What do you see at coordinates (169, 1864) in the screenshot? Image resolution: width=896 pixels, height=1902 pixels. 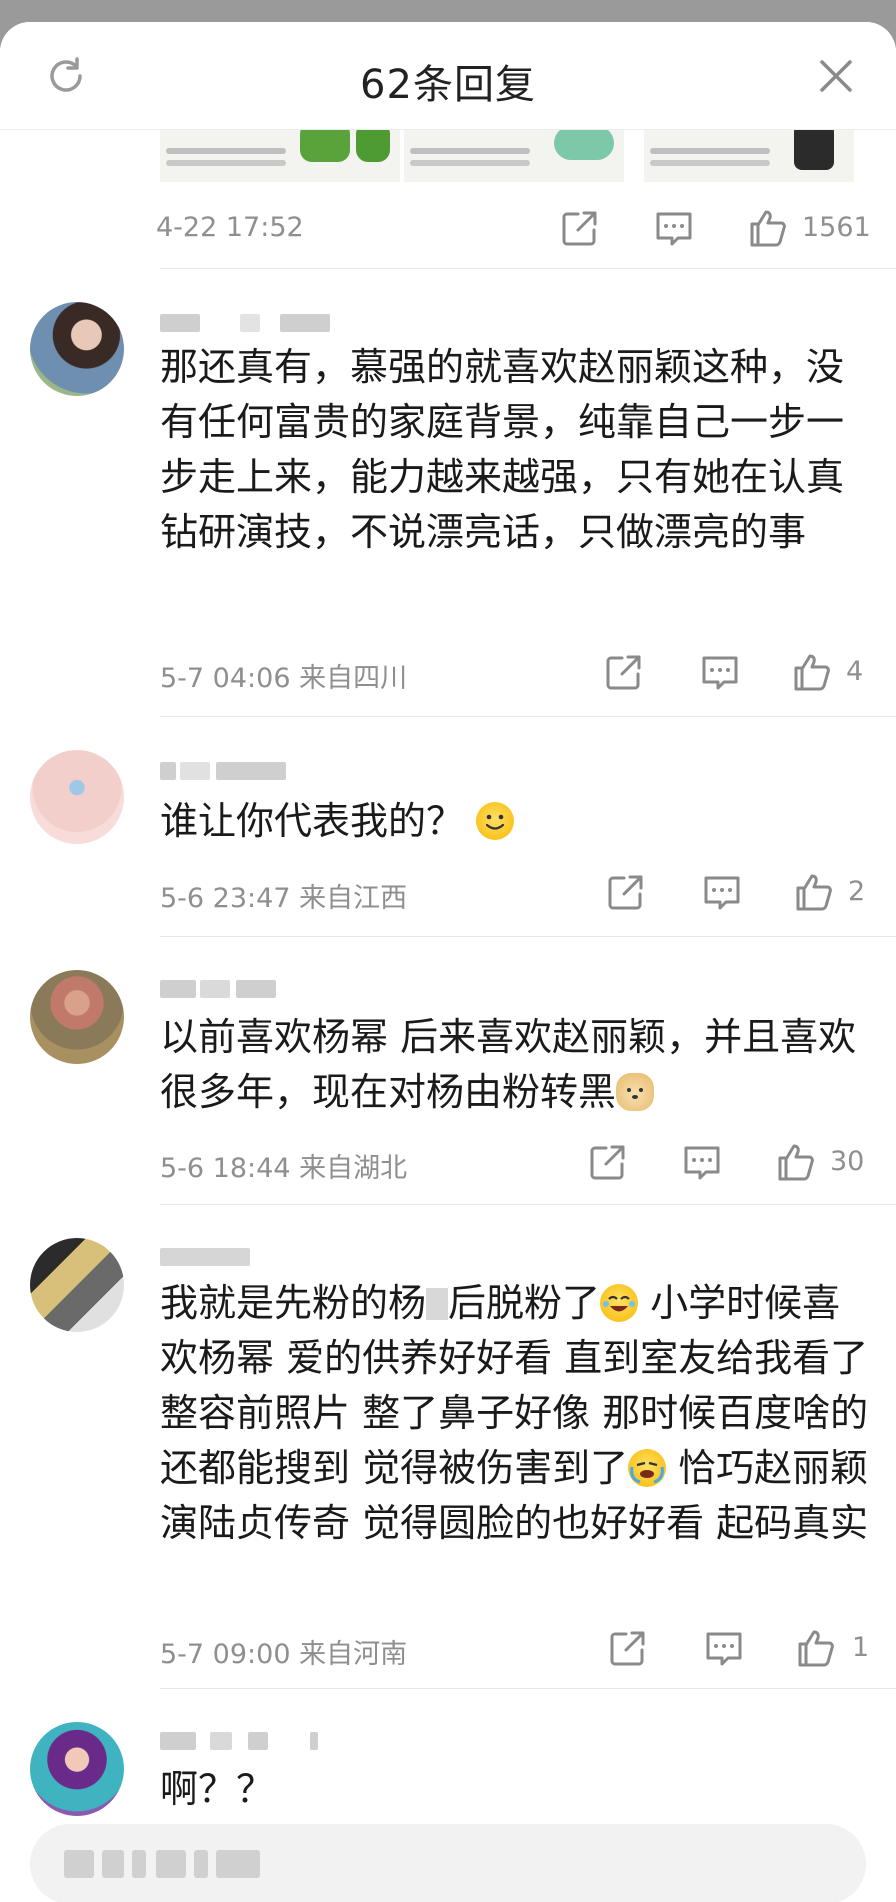 I see `reply-input-placeholder-blurred` at bounding box center [169, 1864].